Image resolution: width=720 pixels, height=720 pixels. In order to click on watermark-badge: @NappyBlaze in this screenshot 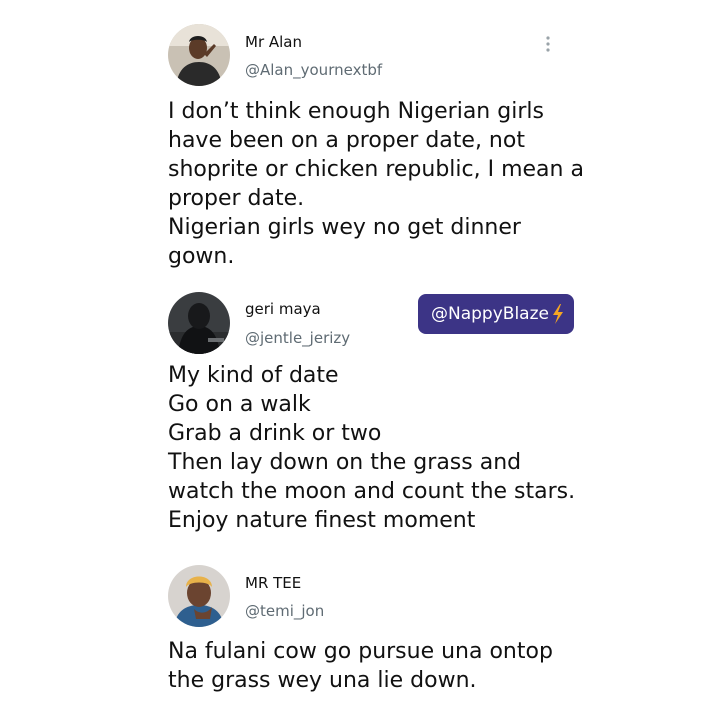, I will do `click(496, 314)`.